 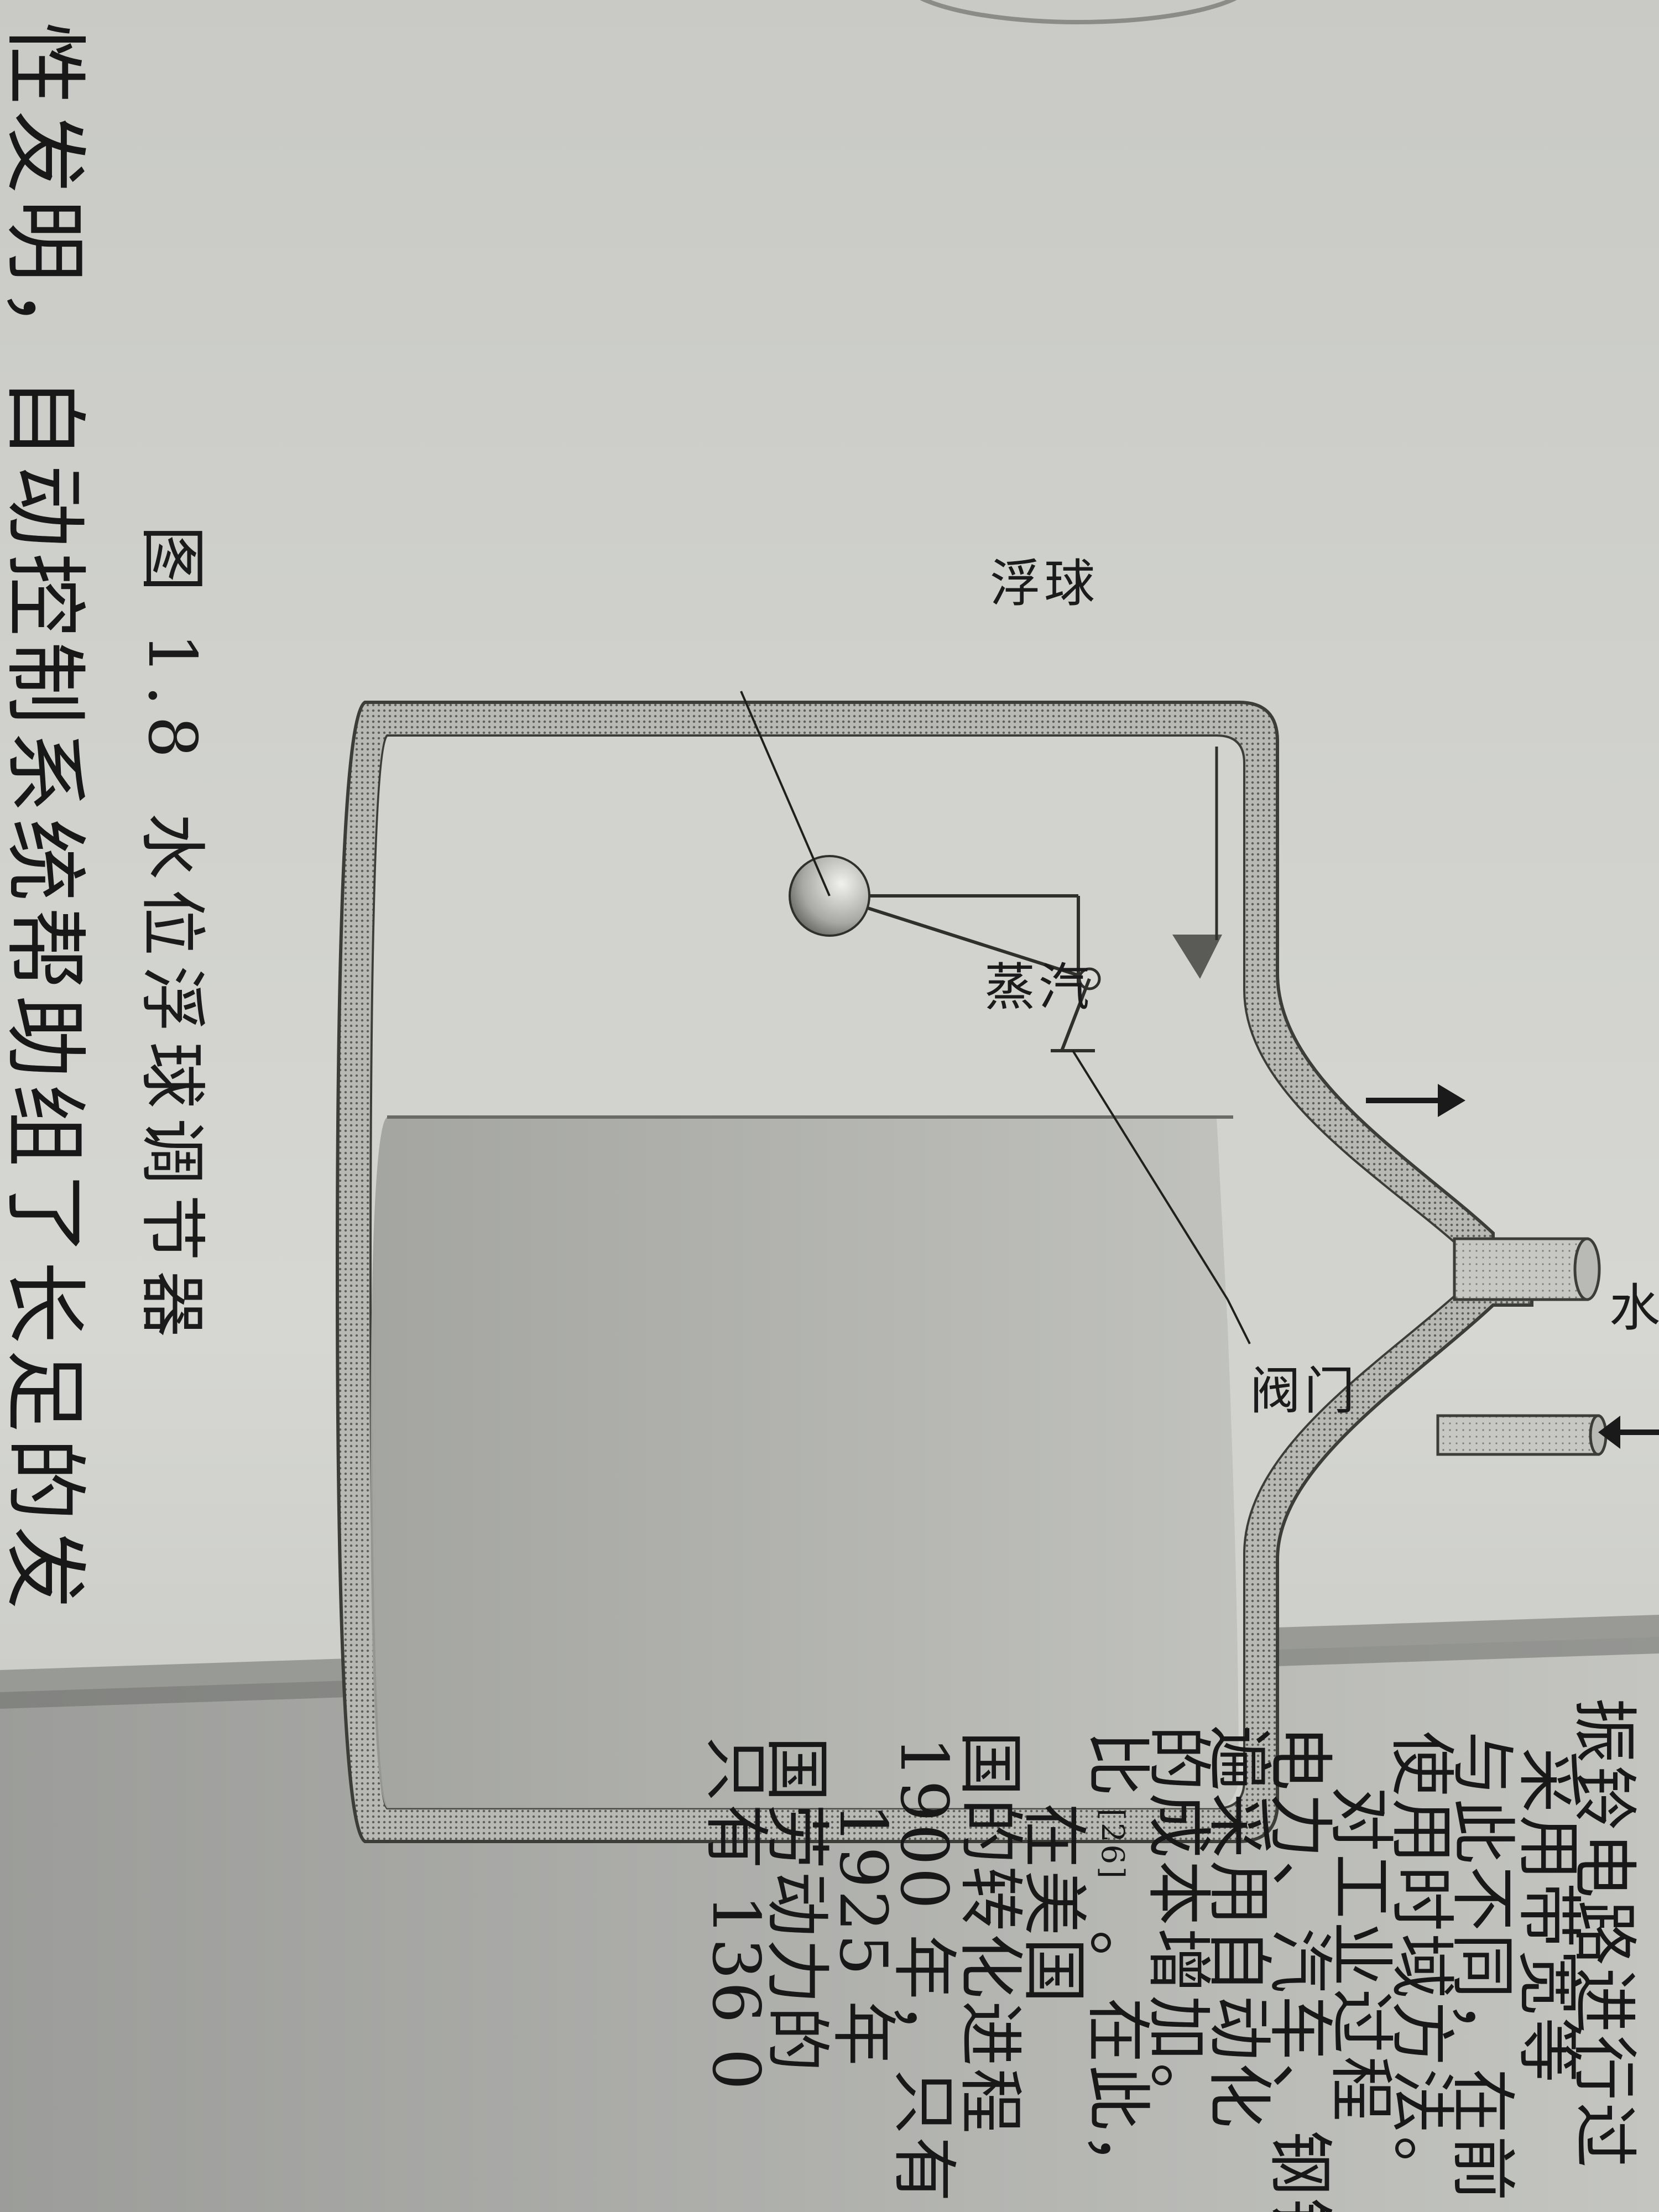 What do you see at coordinates (1112, 1845) in the screenshot?
I see `citation-marker: [26]` at bounding box center [1112, 1845].